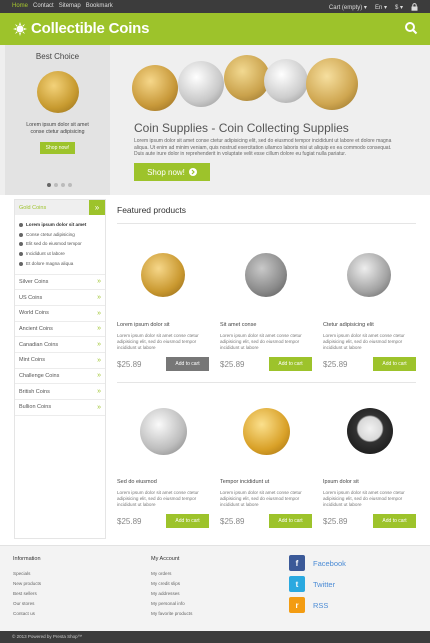 The height and width of the screenshot is (643, 430). I want to click on product-name: Tempor incididunt ut, so click(244, 482).